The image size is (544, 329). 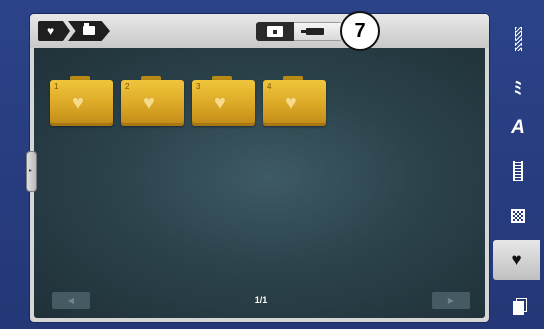 I want to click on machine-memory-button, so click(x=275, y=31).